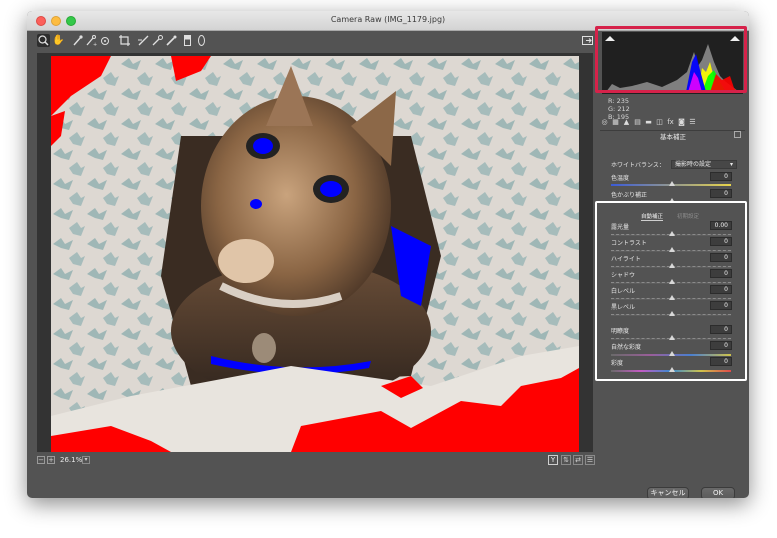  What do you see at coordinates (620, 227) in the screenshot?
I see `exposure-label: 露光量` at bounding box center [620, 227].